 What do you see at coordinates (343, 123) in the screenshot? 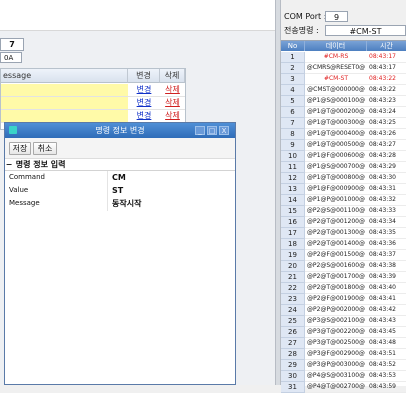
I see `log-row: 7 @P1@T@000300@ 08:43:25` at bounding box center [343, 123].